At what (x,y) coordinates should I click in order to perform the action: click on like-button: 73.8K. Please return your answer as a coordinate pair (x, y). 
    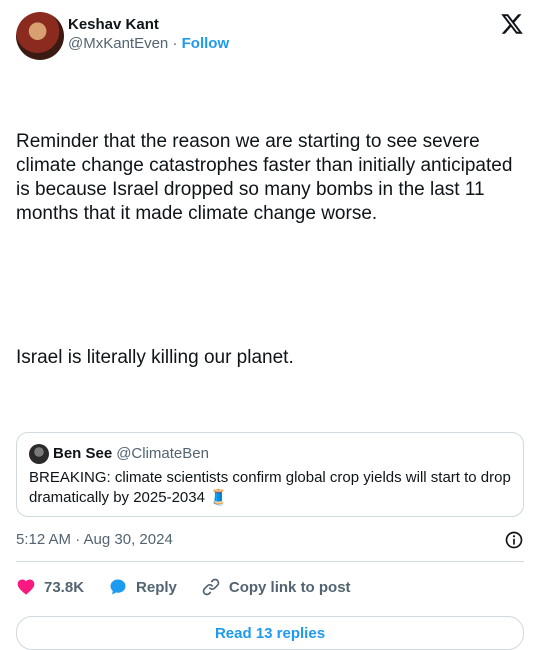
    Looking at the image, I should click on (50, 587).